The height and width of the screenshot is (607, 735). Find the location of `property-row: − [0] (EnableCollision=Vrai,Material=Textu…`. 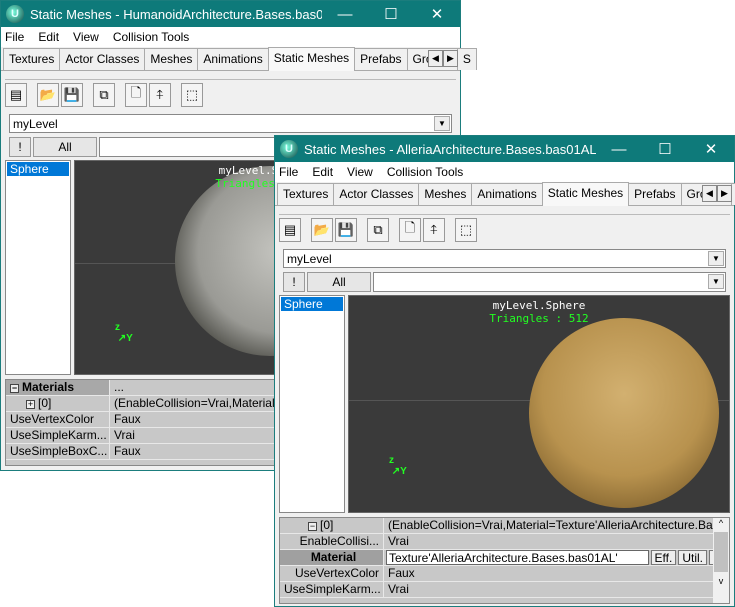

property-row: − [0] (EnableCollision=Vrai,Material=Textu… is located at coordinates (504, 526).